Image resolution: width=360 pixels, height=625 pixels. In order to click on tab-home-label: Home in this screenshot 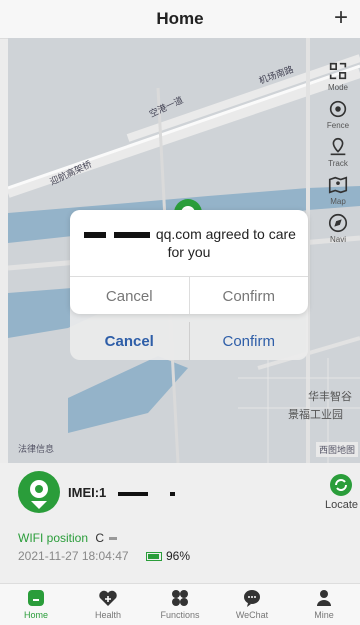, I will do `click(35, 615)`.